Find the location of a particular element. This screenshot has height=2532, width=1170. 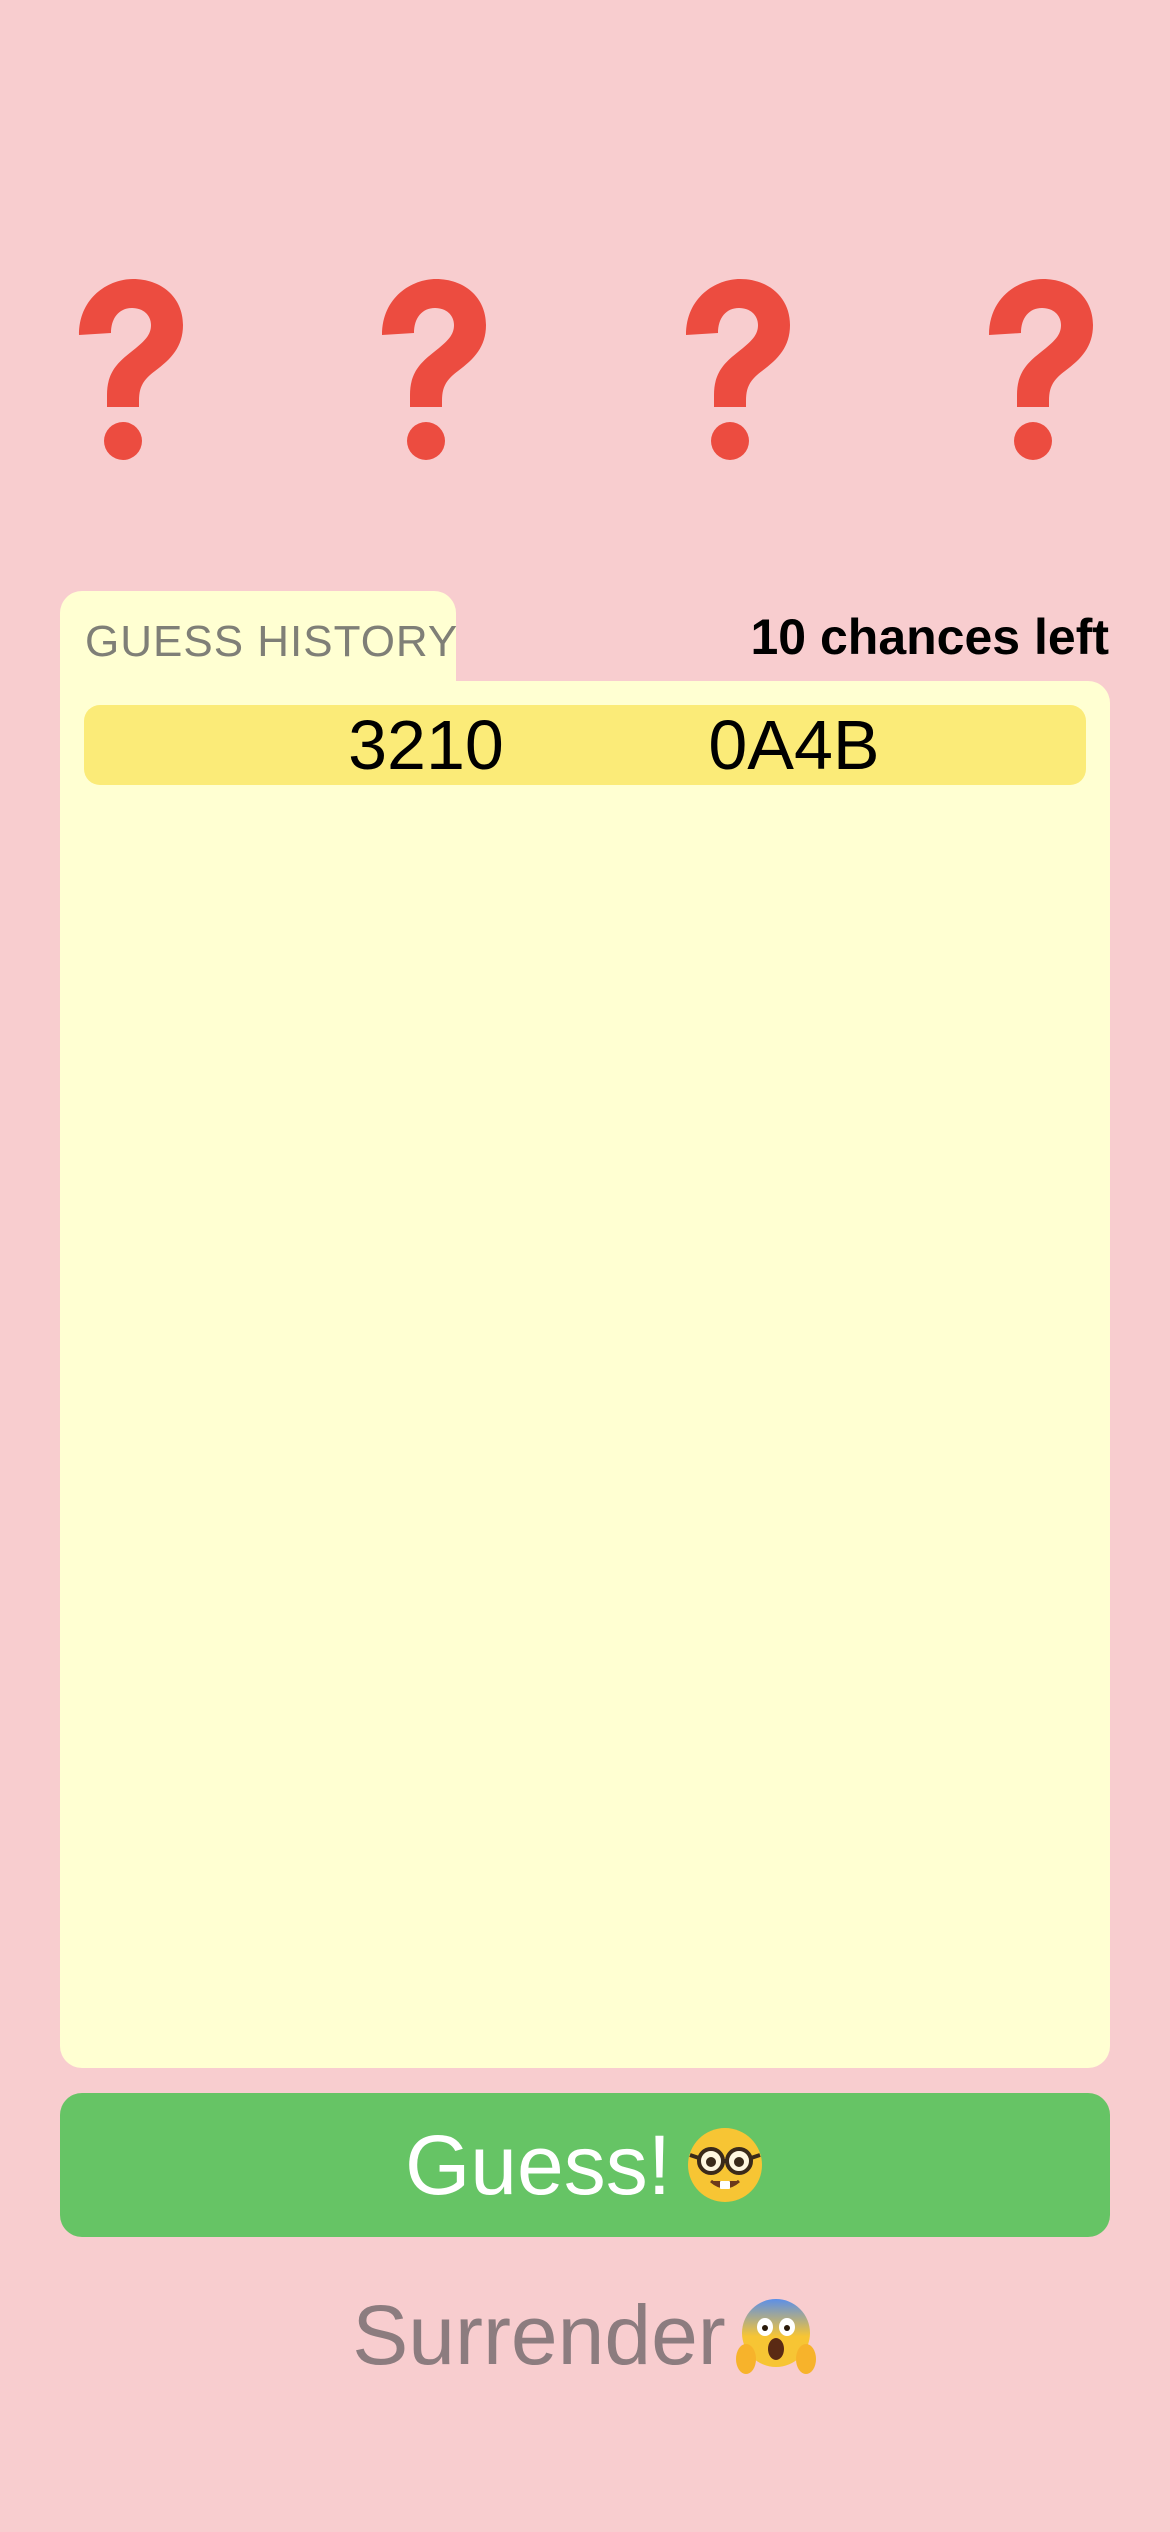

surrender-button-label: Surrender is located at coordinates (539, 2334).